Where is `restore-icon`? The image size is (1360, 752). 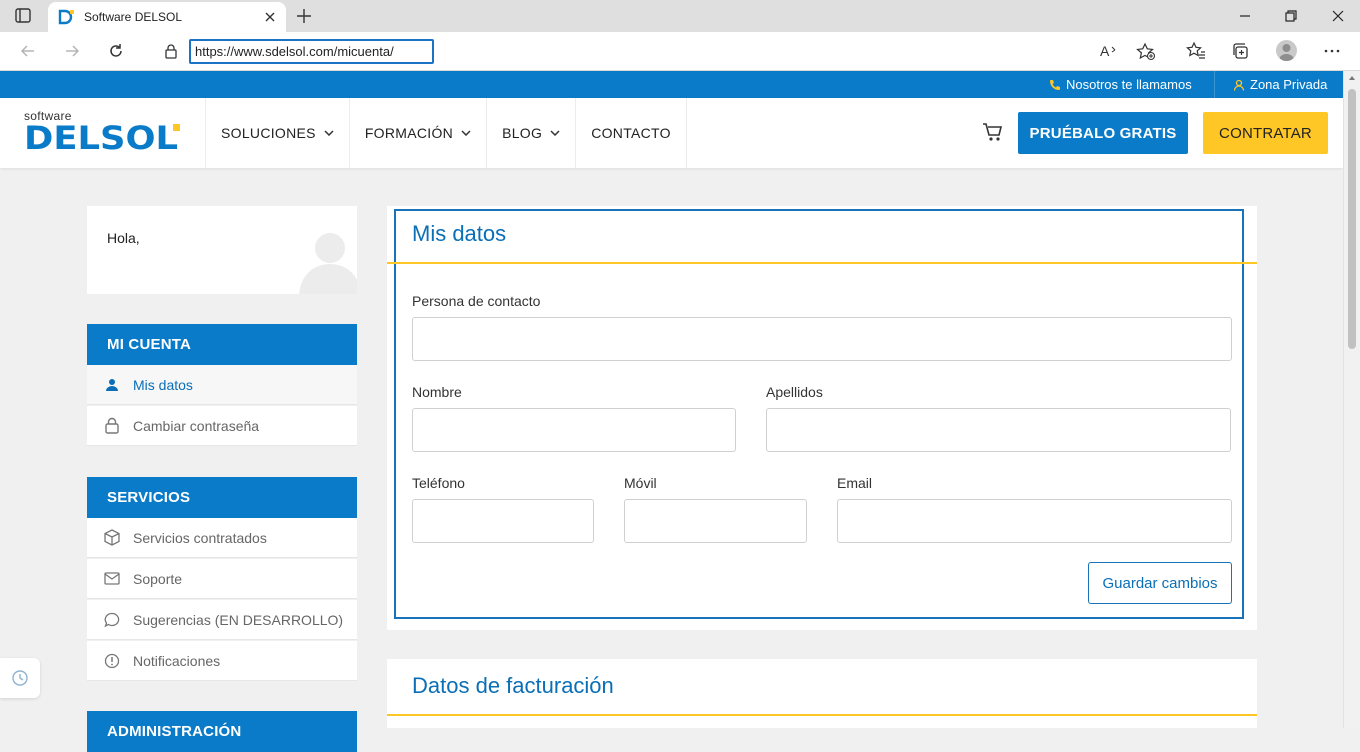 restore-icon is located at coordinates (1291, 16).